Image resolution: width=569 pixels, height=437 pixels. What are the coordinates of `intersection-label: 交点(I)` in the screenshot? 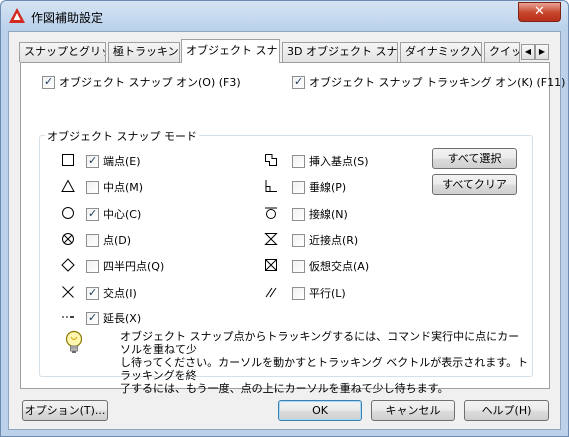 It's located at (120, 293).